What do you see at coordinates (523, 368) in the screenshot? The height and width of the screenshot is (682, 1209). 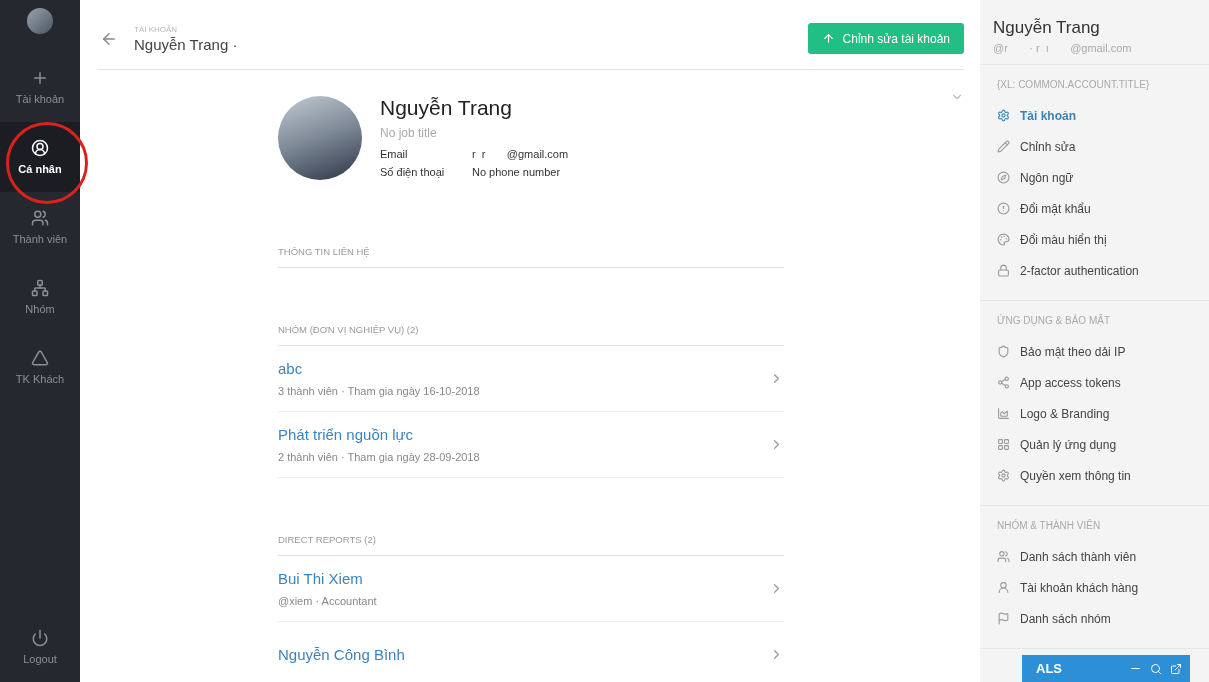 I see `list-item-title: abc` at bounding box center [523, 368].